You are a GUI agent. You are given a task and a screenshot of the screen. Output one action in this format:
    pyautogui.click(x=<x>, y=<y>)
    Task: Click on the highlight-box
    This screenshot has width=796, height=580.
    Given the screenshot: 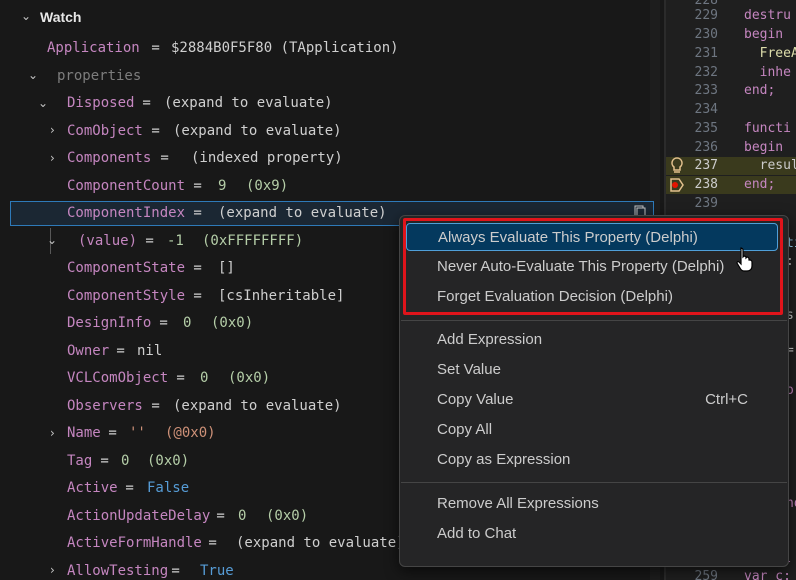 What is the action you would take?
    pyautogui.click(x=593, y=266)
    